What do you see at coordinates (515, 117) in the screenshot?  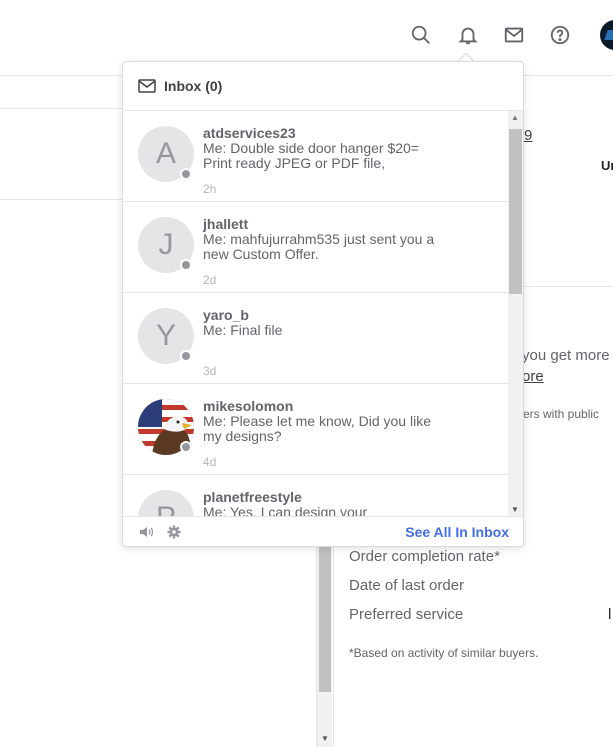 I see `scroll-up-arrow-icon: ▲` at bounding box center [515, 117].